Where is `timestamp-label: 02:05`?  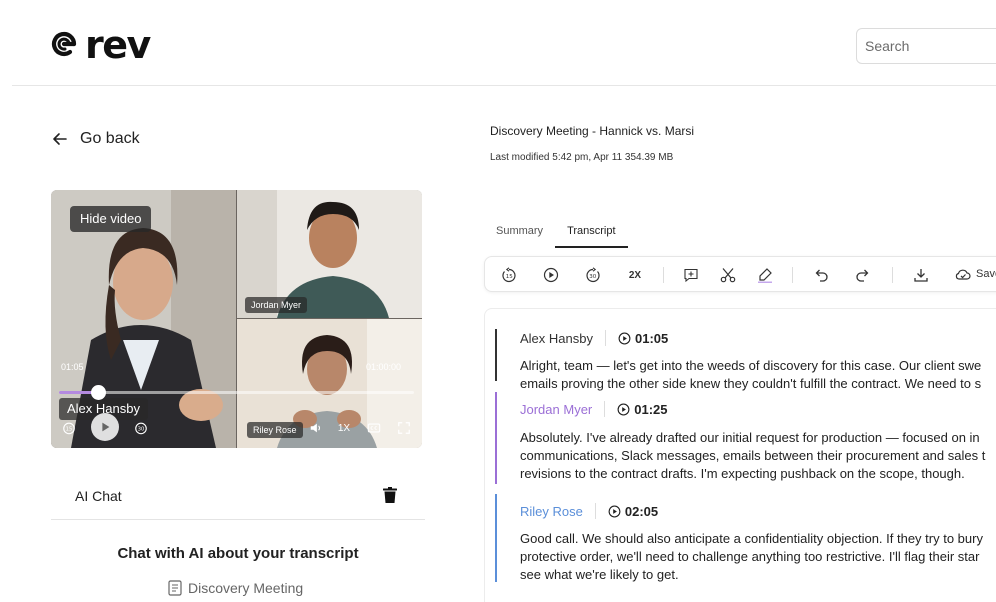
timestamp-label: 02:05 is located at coordinates (641, 511).